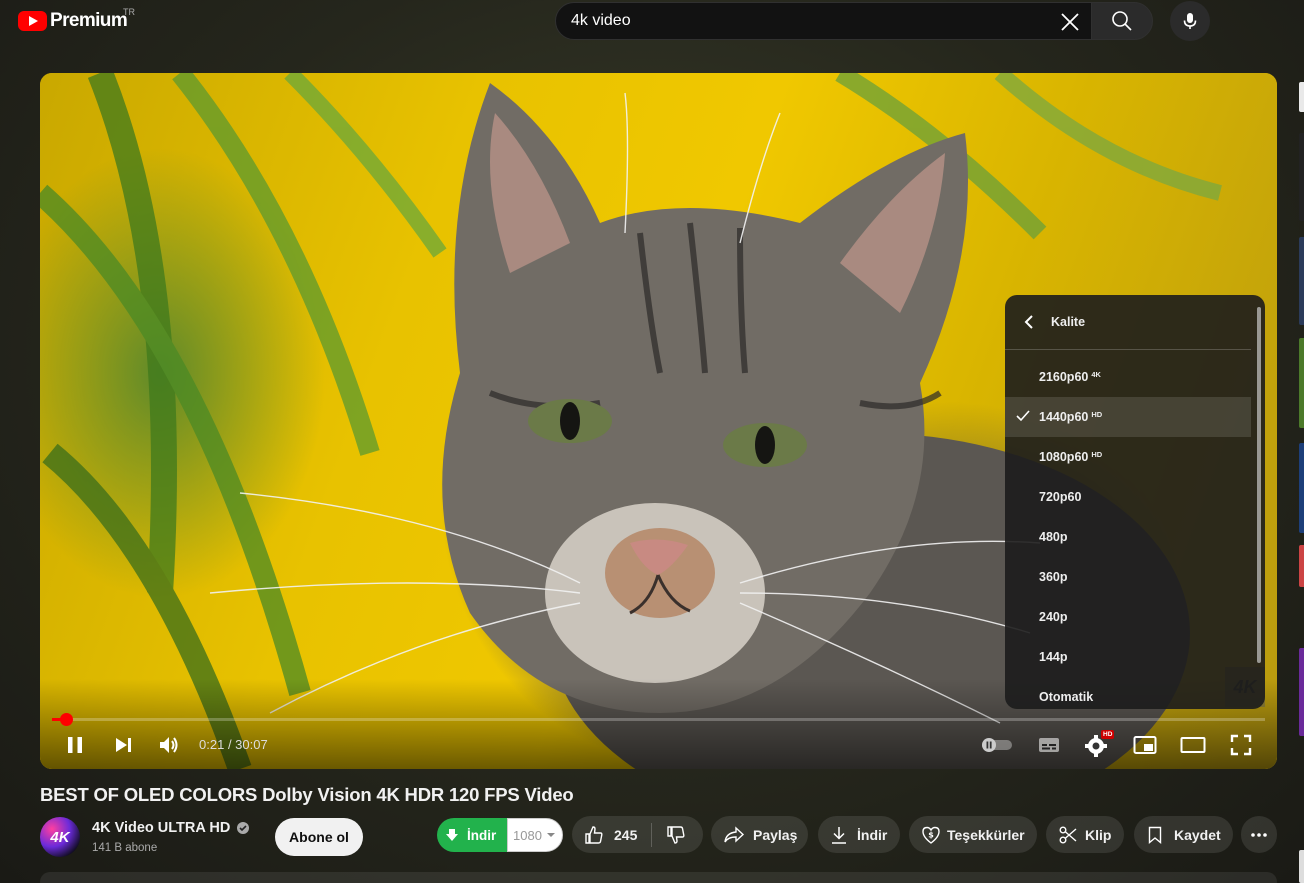 The image size is (1304, 883). I want to click on download-button: İndir, so click(859, 834).